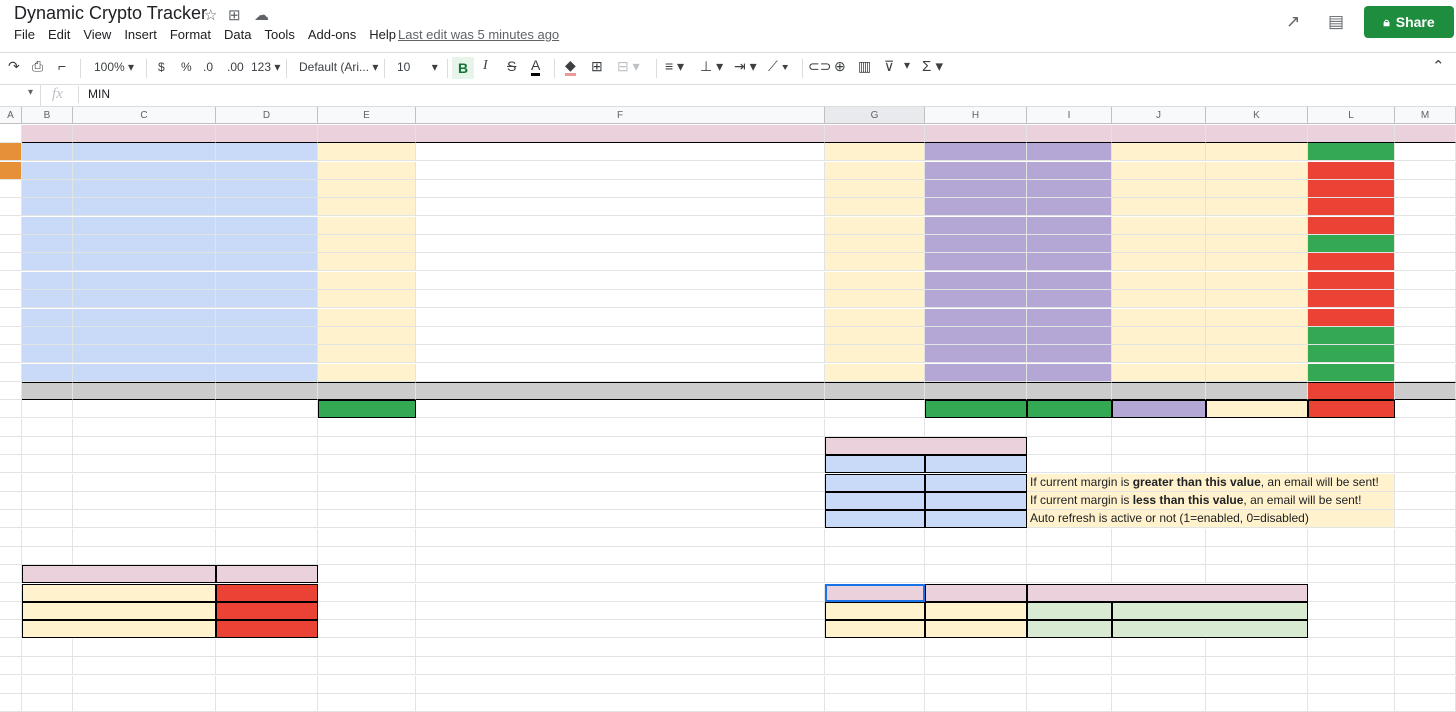  What do you see at coordinates (265, 67) in the screenshot?
I see `more-formats-select: 123 ▾` at bounding box center [265, 67].